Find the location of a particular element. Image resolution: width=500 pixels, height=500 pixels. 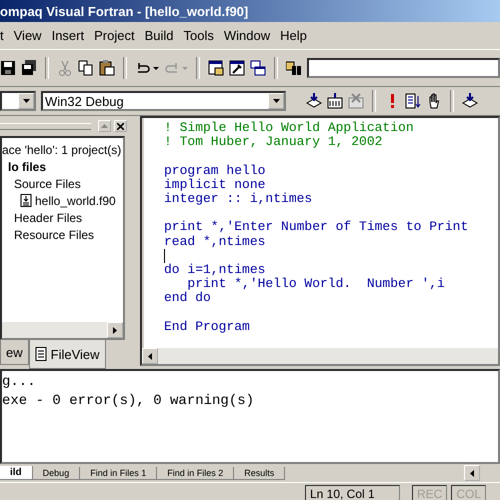

output-tab: Find in Files 2 is located at coordinates (195, 473).